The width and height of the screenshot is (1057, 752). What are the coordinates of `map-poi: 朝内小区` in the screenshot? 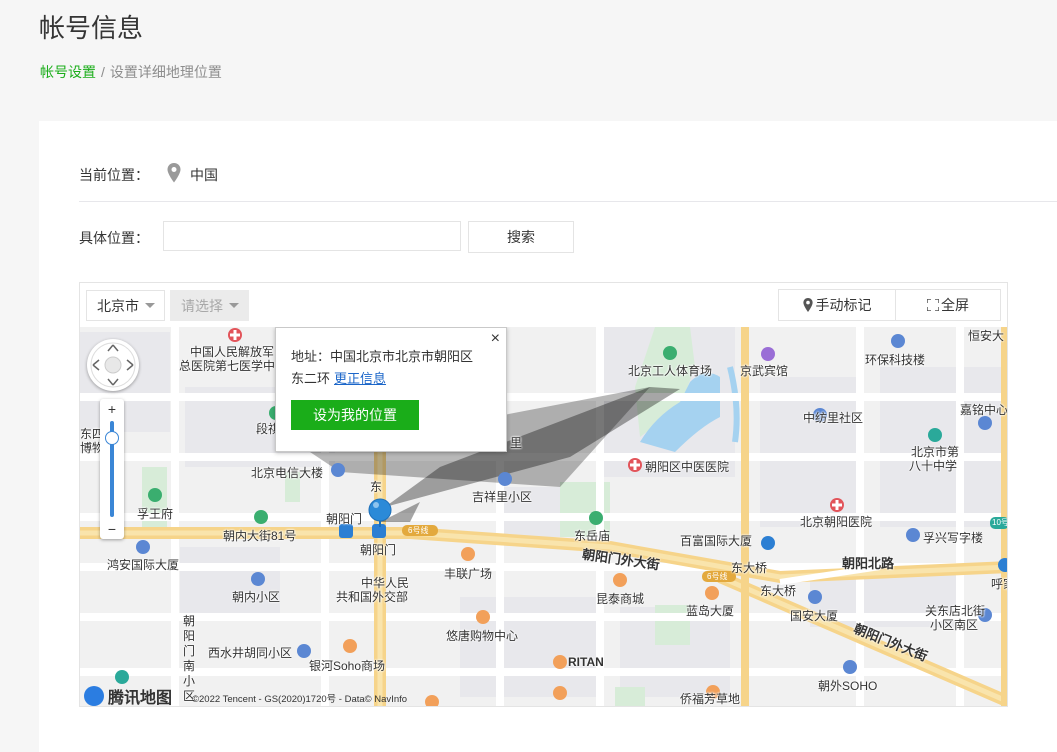 It's located at (256, 597).